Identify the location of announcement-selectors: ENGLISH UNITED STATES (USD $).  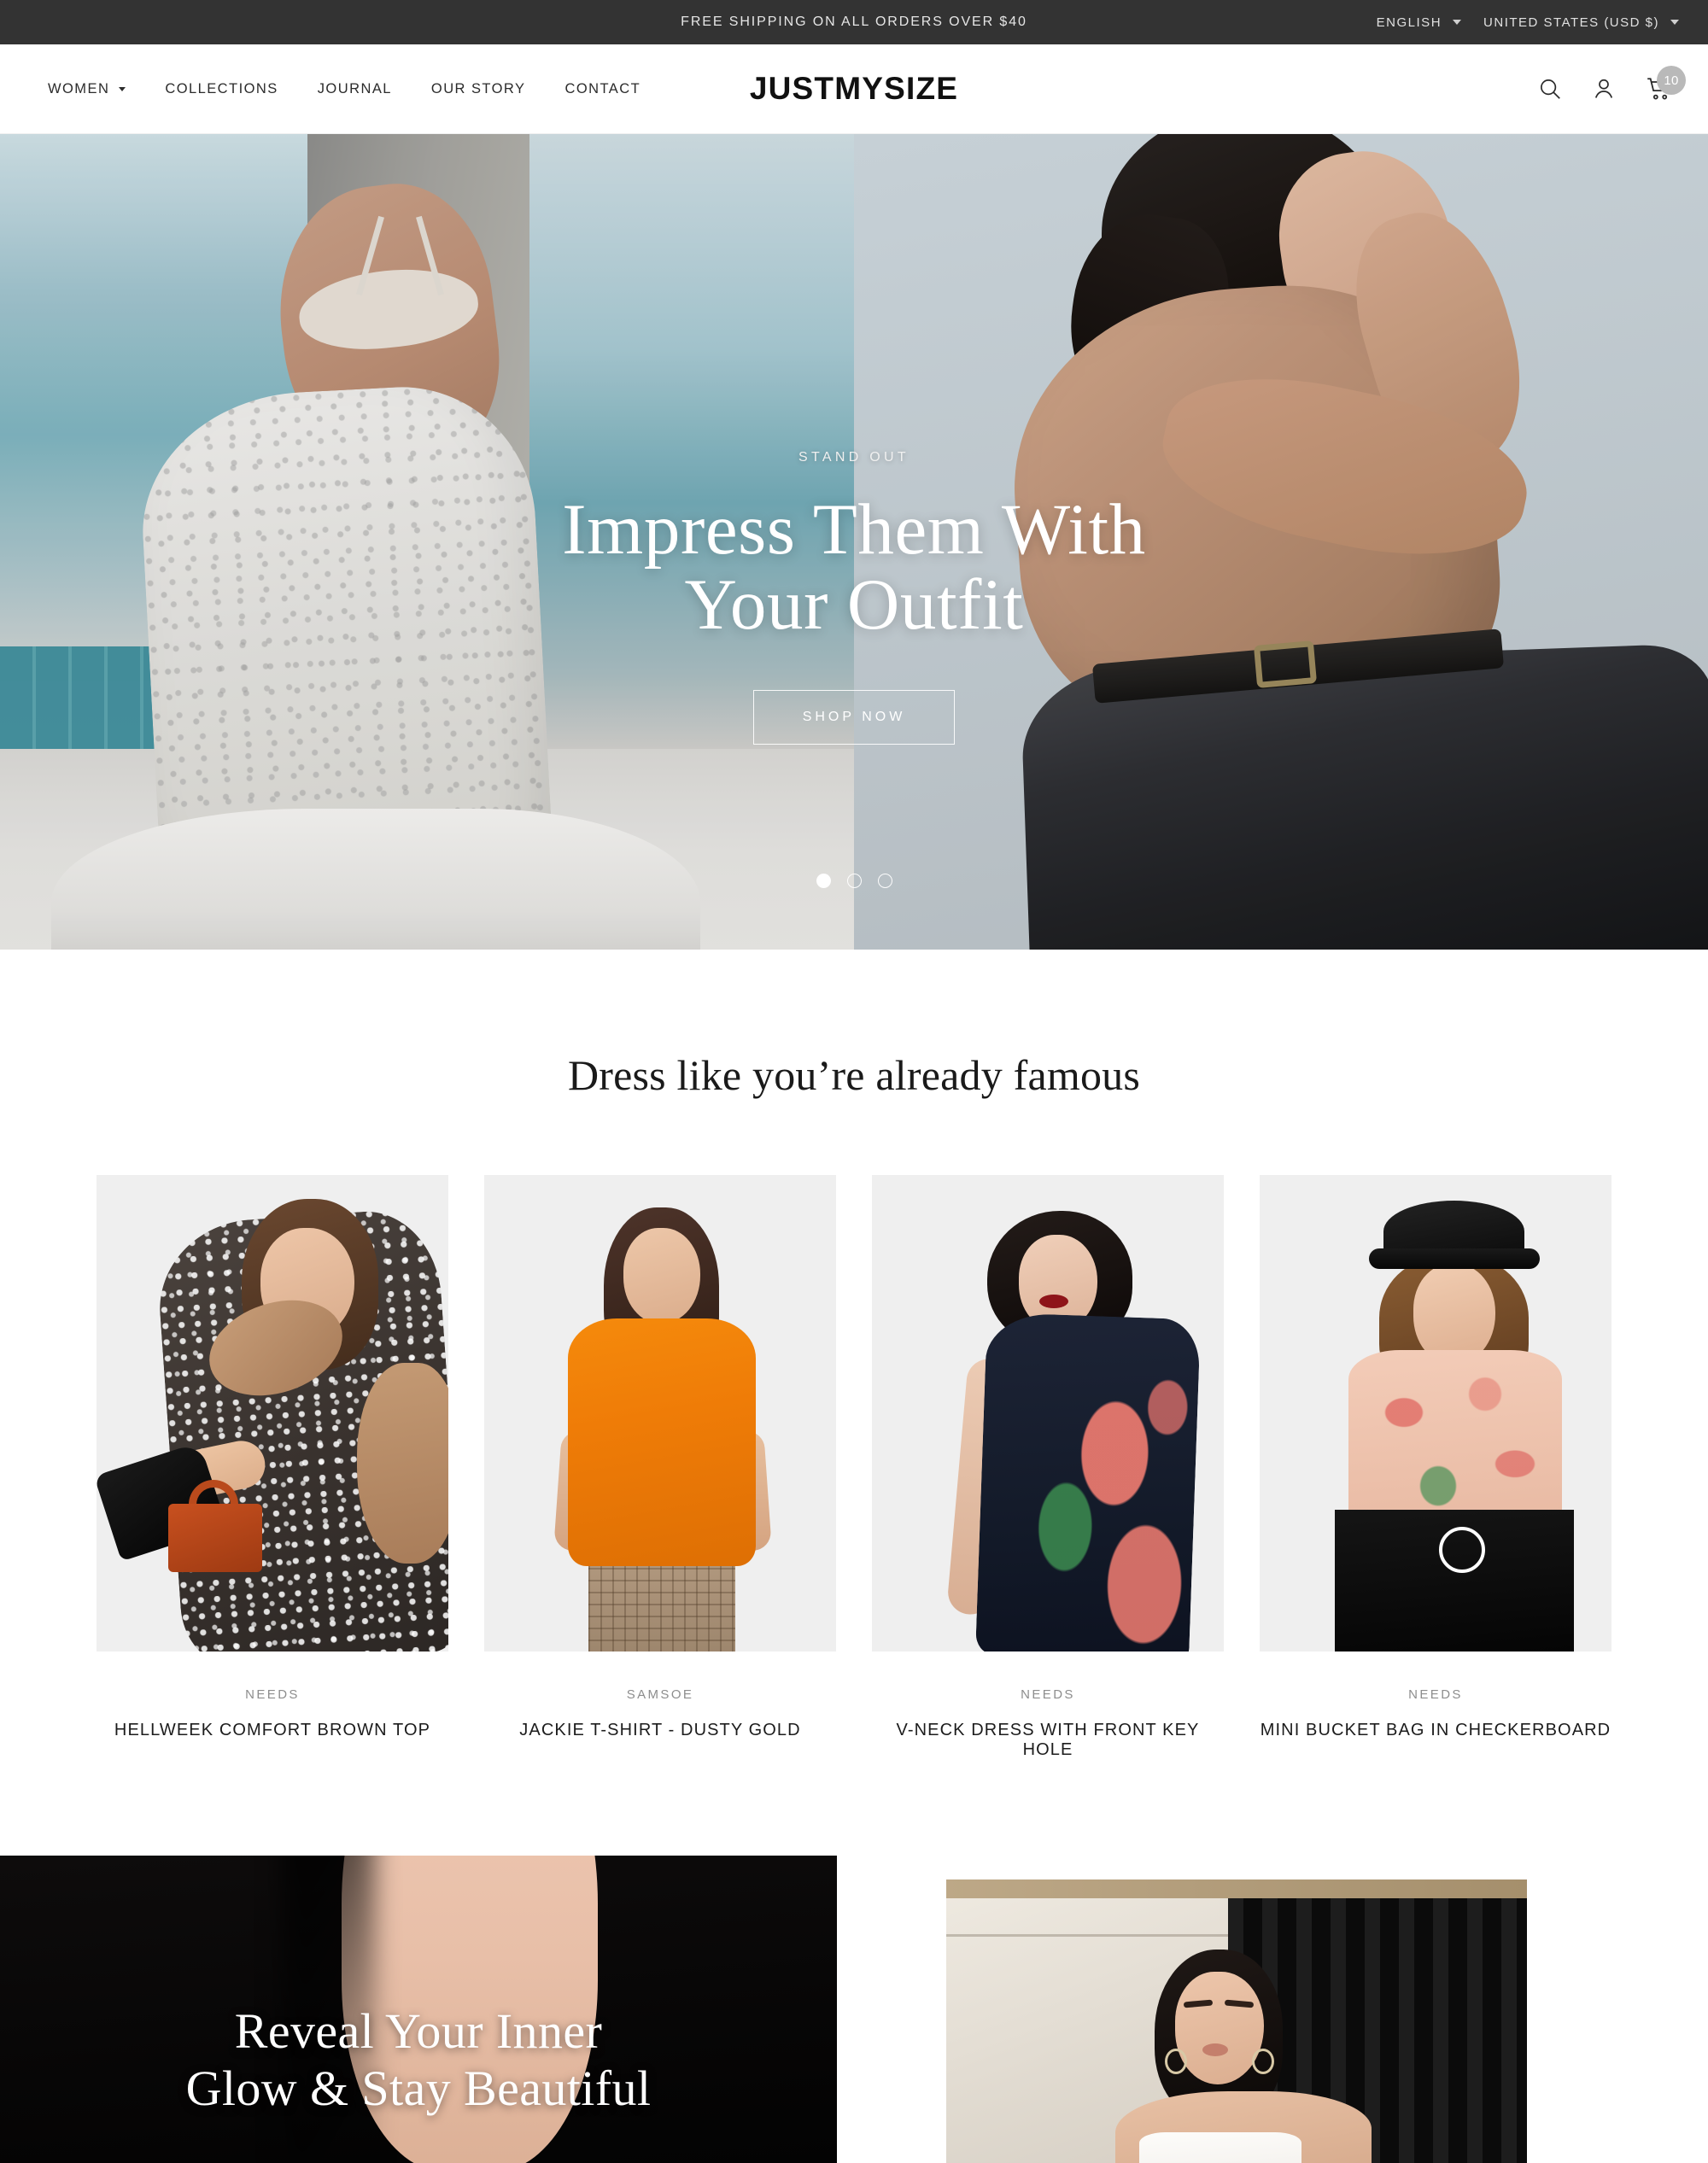
(1542, 22).